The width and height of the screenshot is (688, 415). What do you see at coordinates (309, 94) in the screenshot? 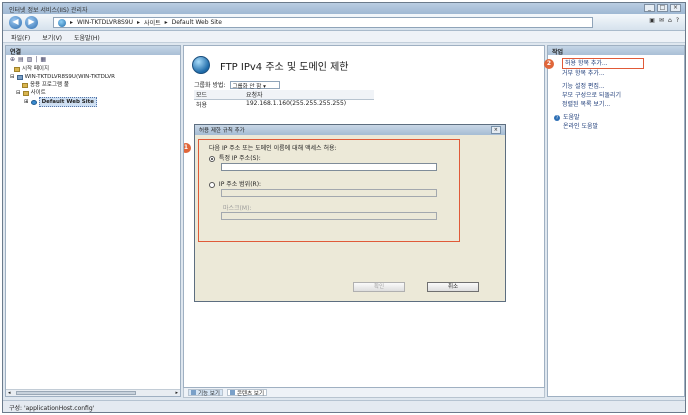
I see `column-requestor: 요청자` at bounding box center [309, 94].